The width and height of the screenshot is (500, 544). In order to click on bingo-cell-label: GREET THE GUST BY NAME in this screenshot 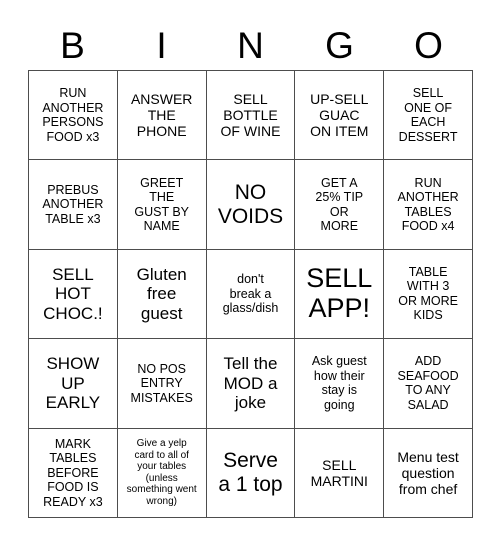, I will do `click(162, 204)`.